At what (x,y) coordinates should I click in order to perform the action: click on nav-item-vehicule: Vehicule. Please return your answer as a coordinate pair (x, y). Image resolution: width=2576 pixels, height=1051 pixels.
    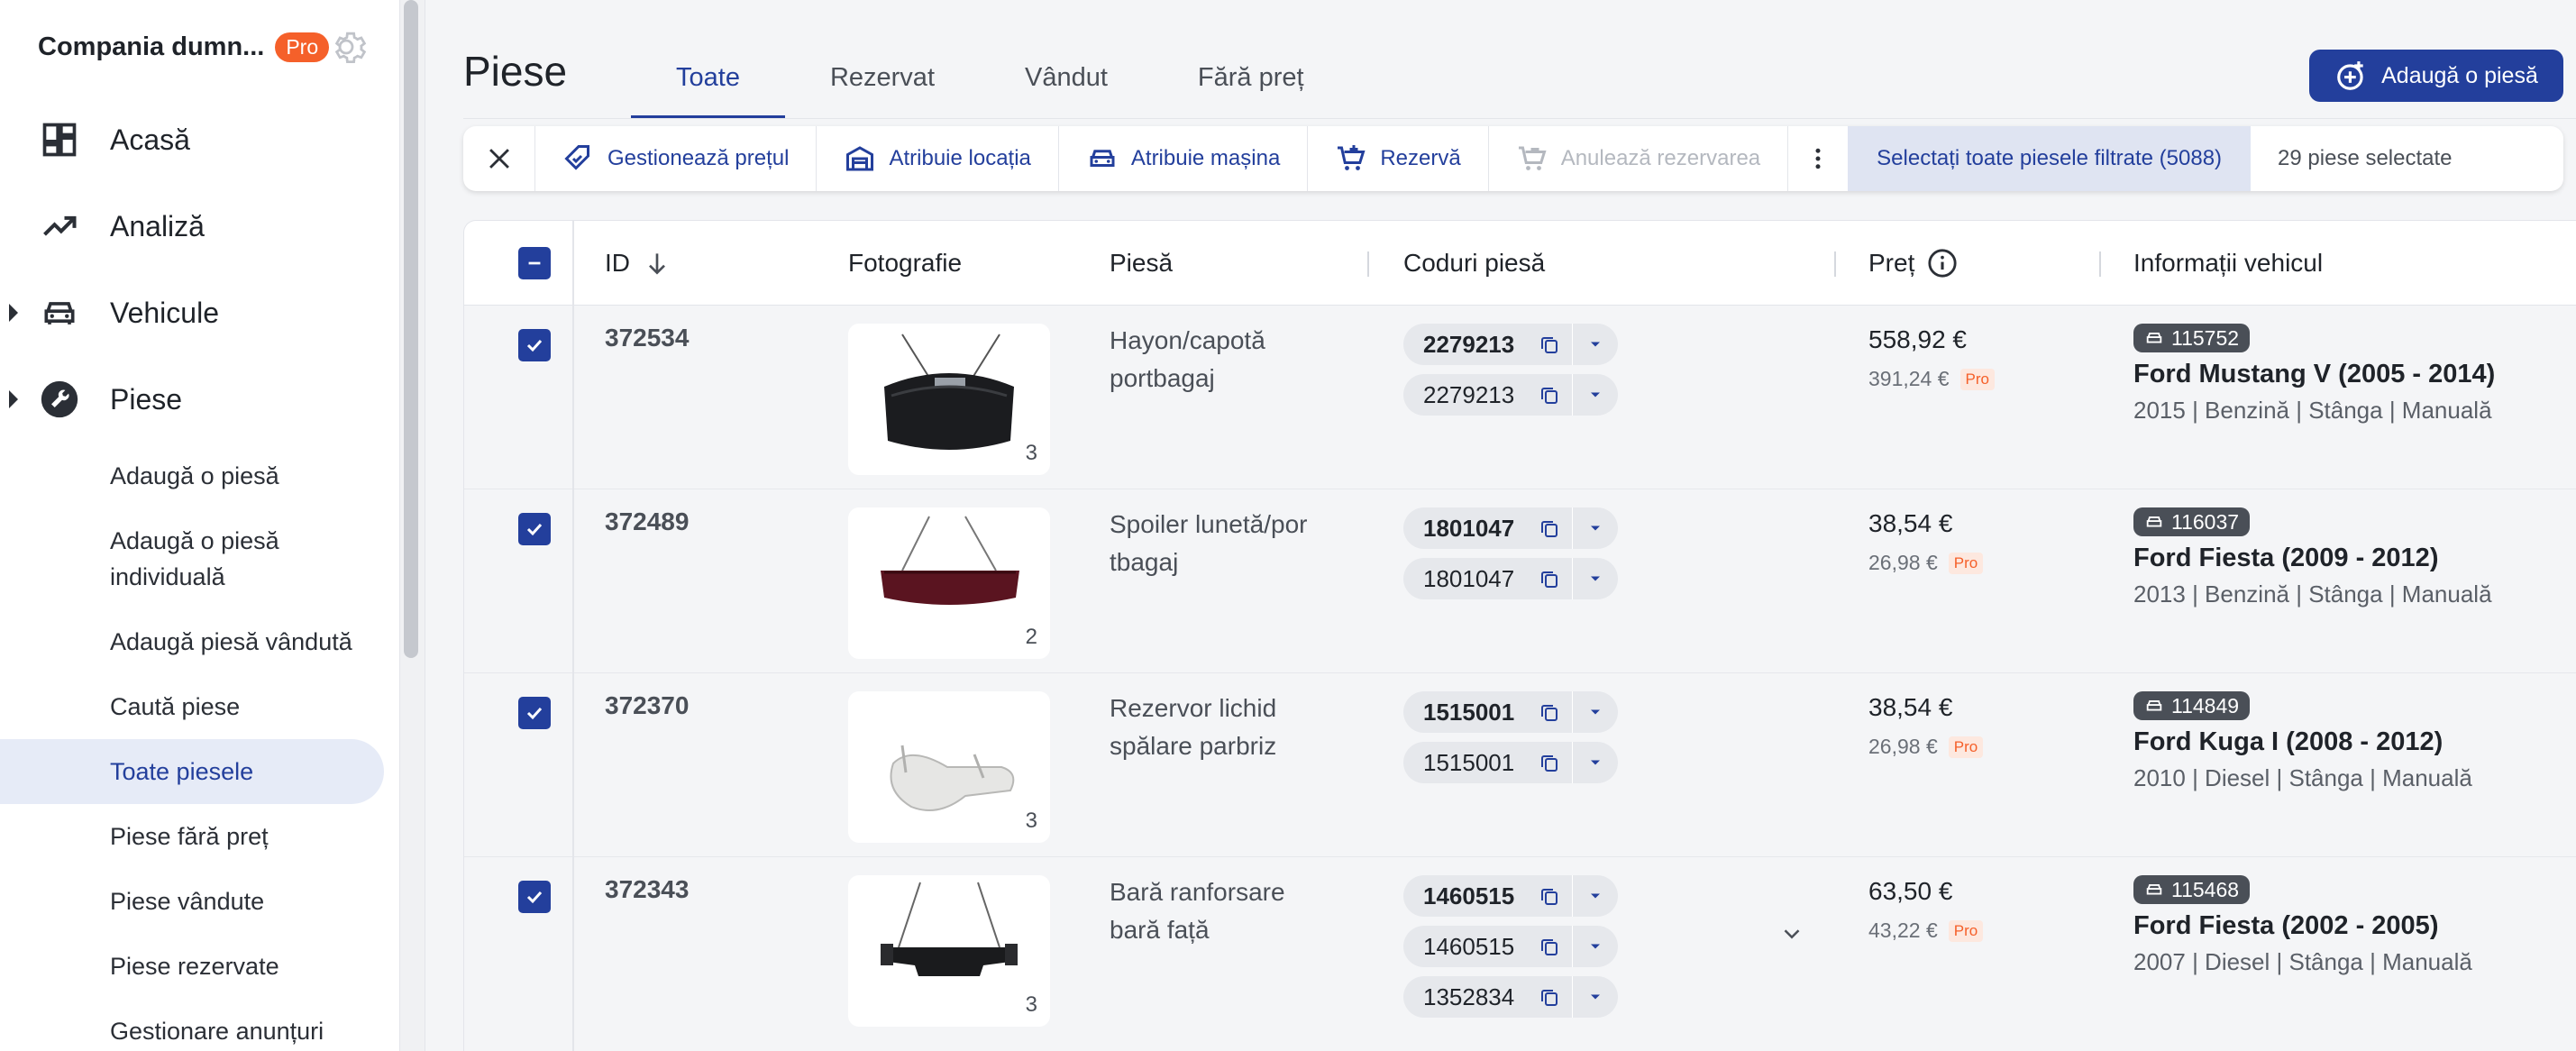
    Looking at the image, I should click on (200, 312).